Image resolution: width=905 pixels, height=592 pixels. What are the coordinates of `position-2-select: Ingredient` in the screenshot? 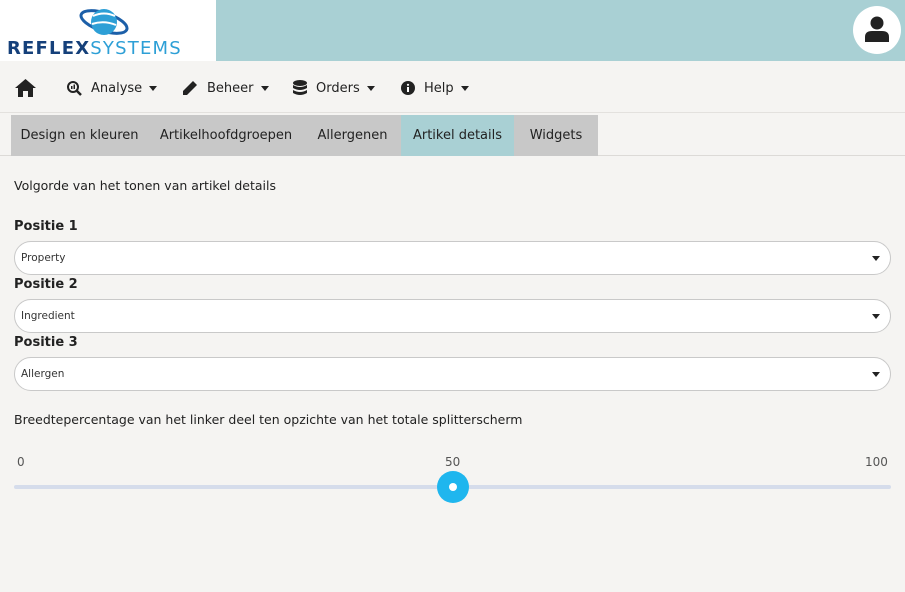 It's located at (452, 316).